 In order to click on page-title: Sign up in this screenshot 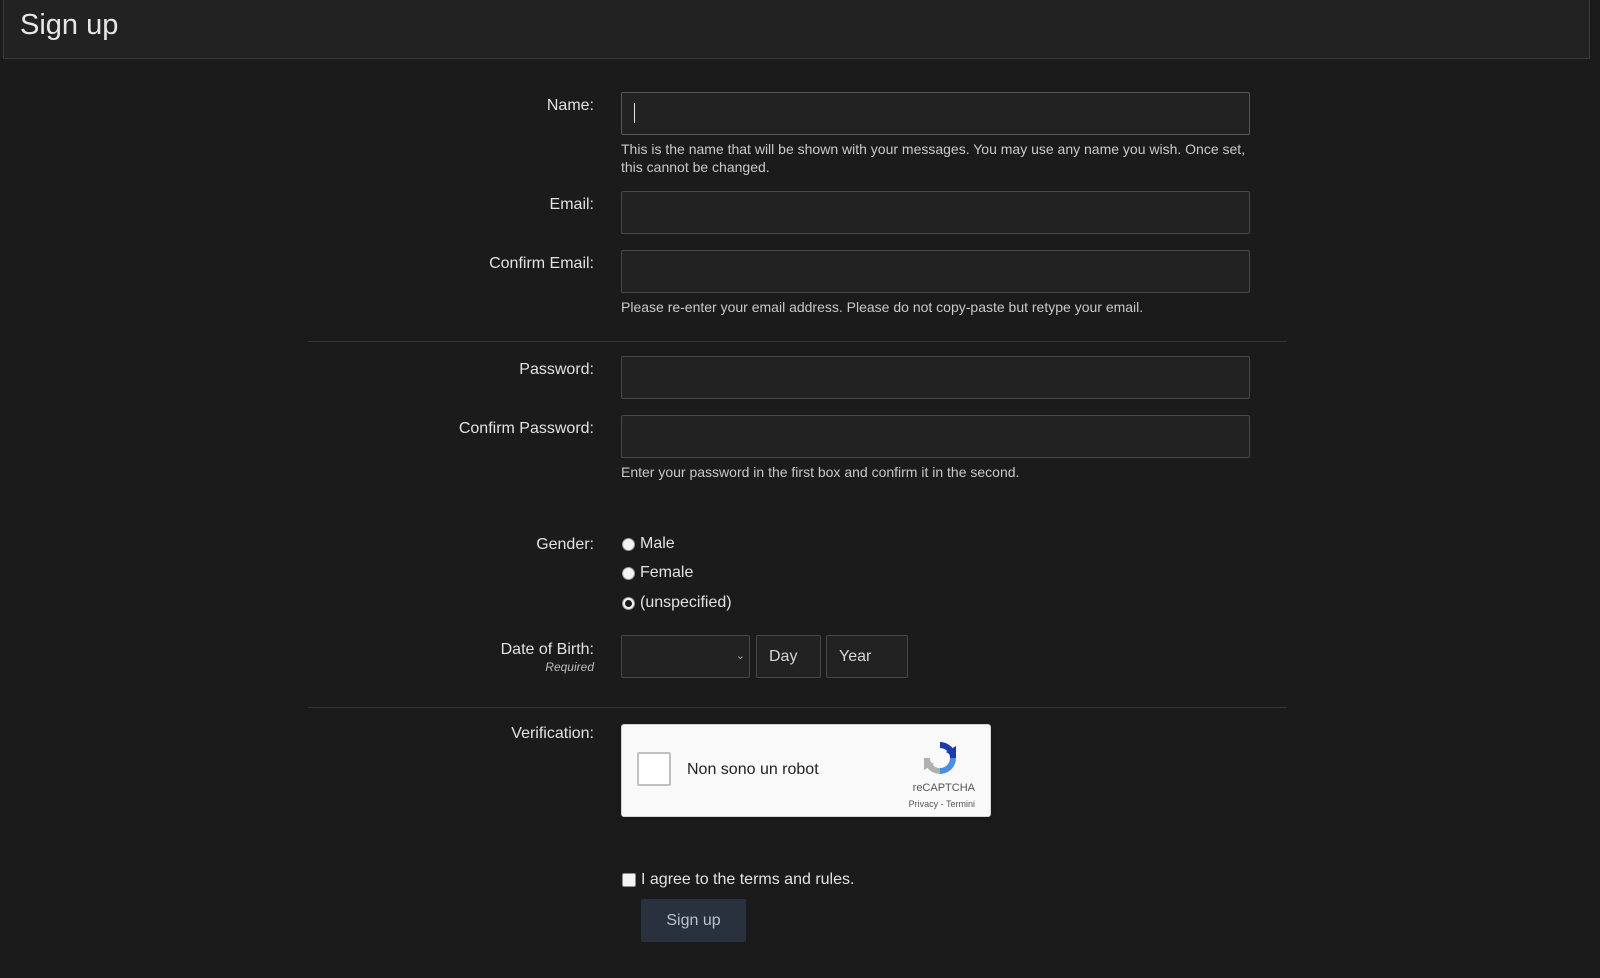, I will do `click(69, 25)`.